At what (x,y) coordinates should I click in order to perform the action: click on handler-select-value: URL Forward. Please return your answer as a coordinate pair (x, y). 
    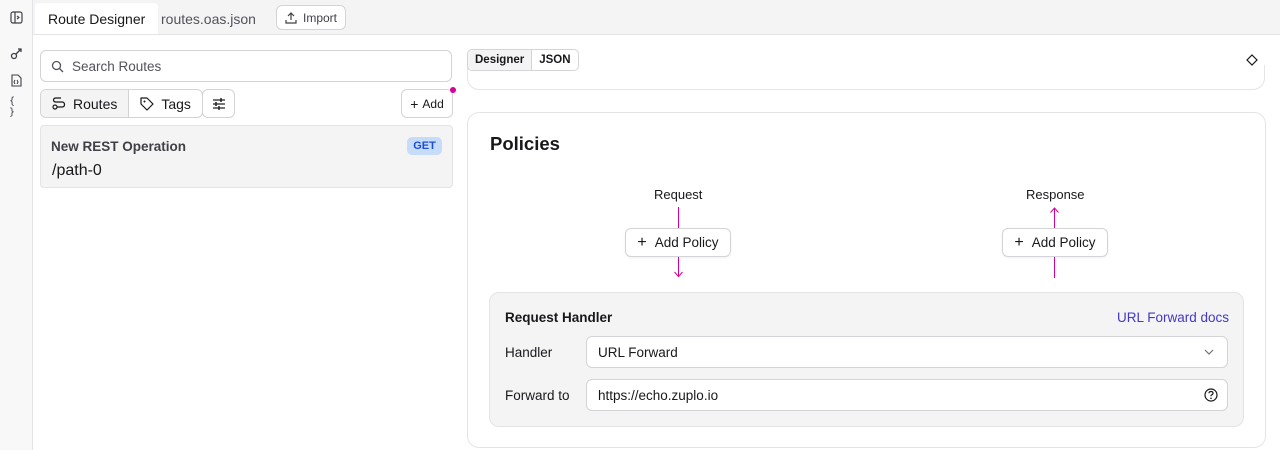
    Looking at the image, I should click on (638, 352).